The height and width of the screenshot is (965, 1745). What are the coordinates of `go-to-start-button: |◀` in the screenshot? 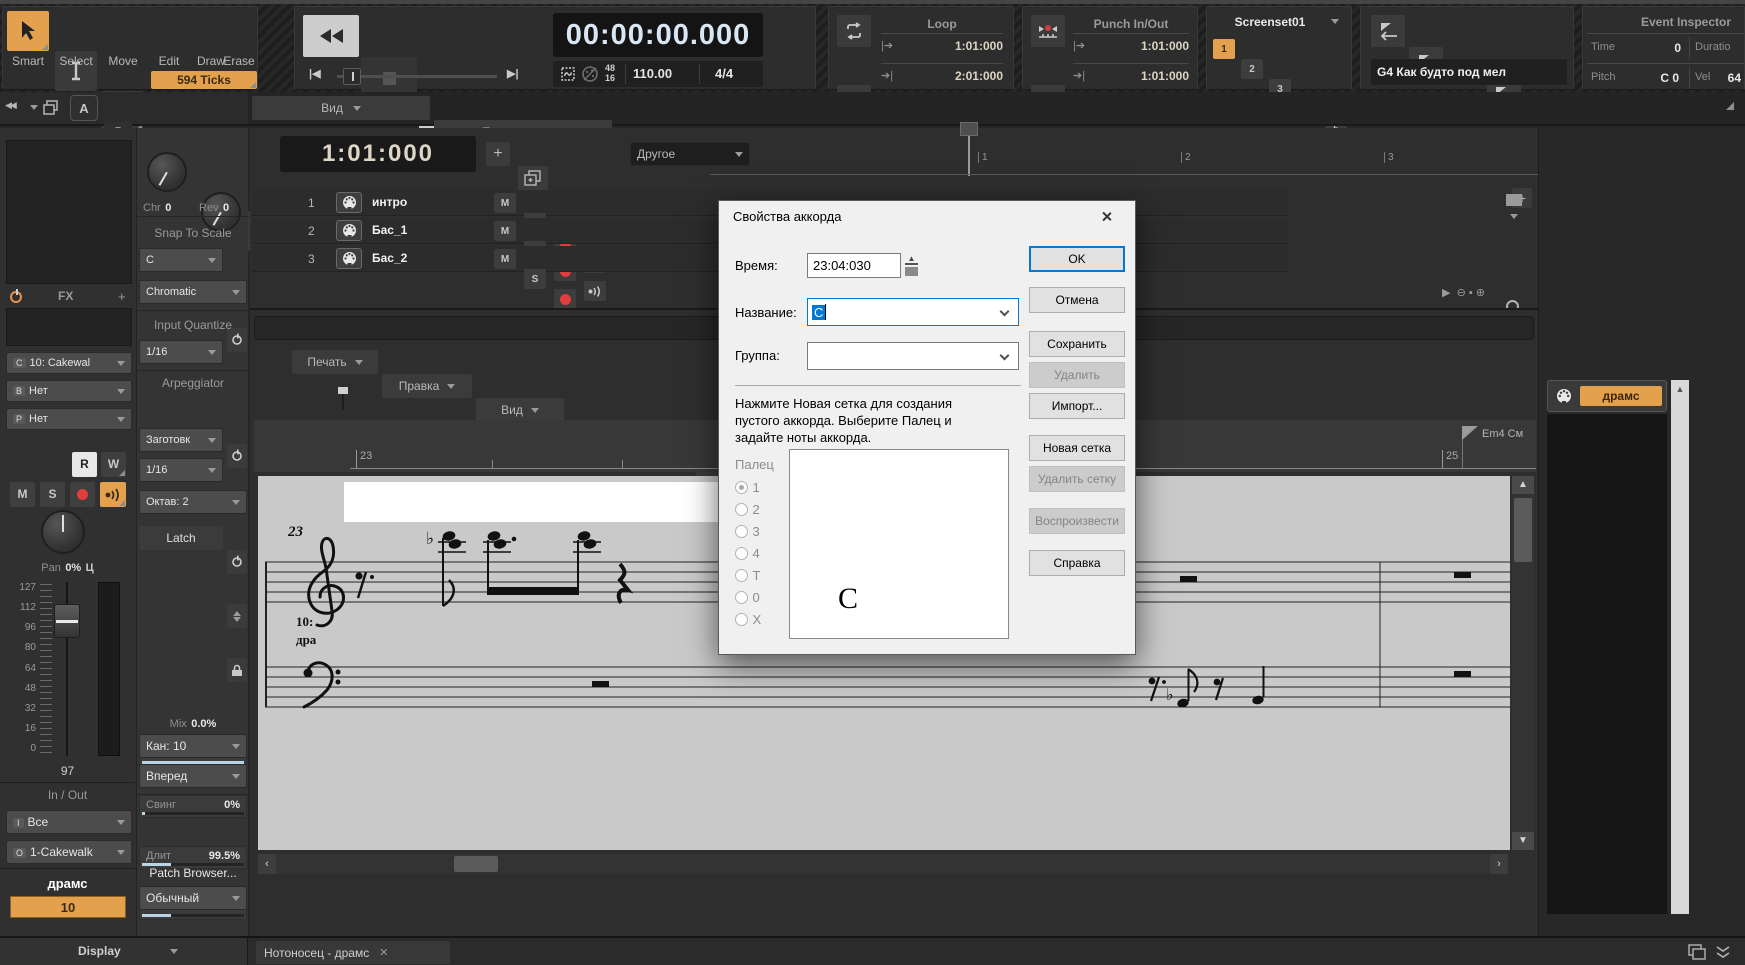 It's located at (319, 76).